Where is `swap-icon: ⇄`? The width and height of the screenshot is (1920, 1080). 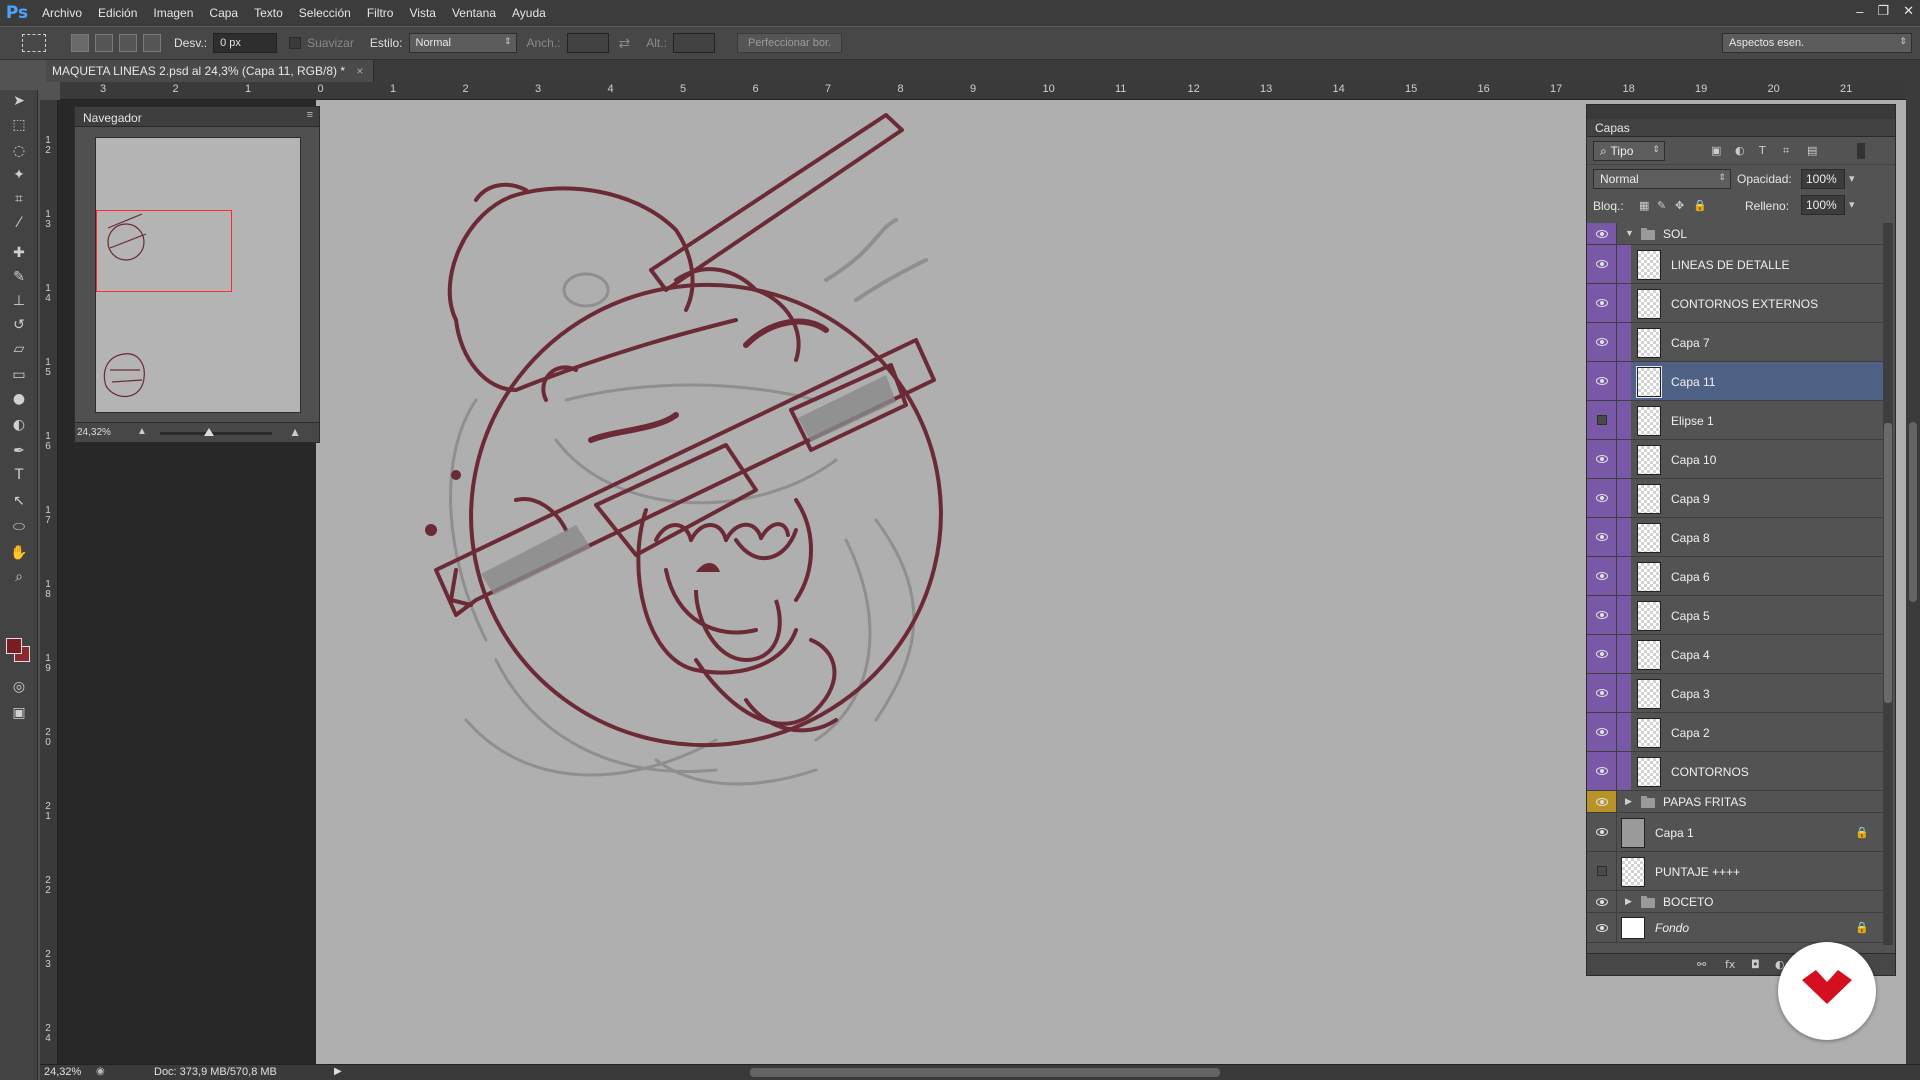
swap-icon: ⇄ is located at coordinates (625, 43).